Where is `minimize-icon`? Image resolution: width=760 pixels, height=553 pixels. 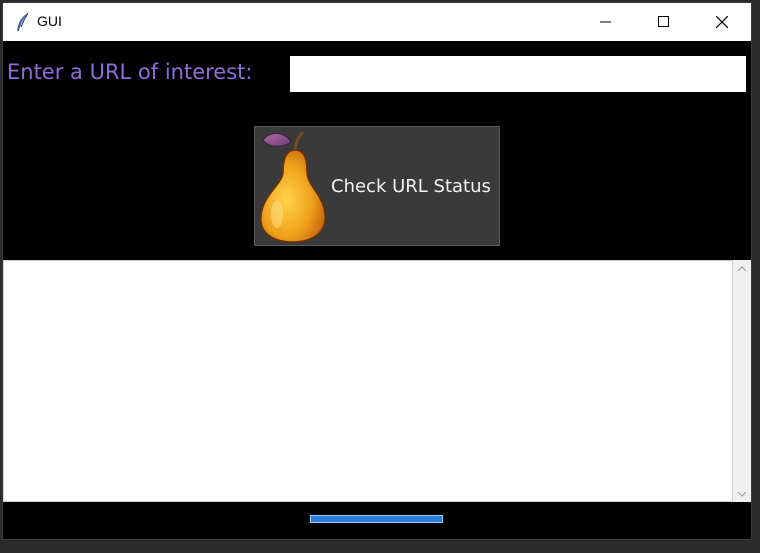 minimize-icon is located at coordinates (606, 22).